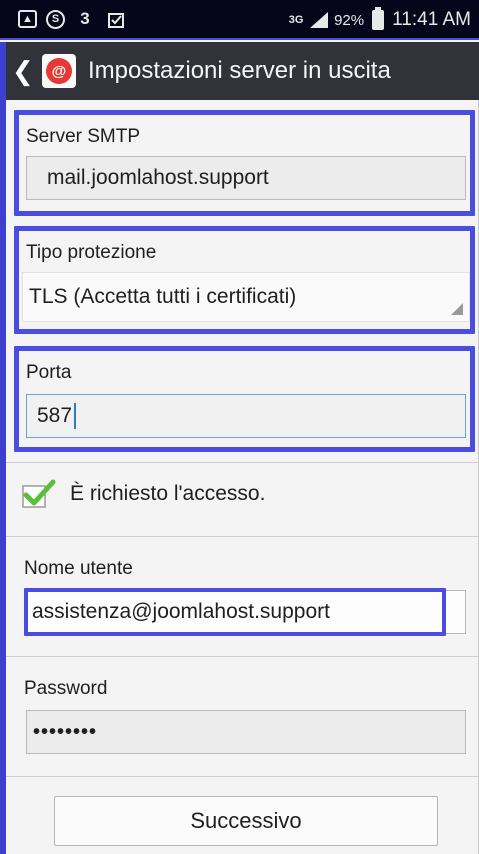 This screenshot has width=479, height=854. Describe the element at coordinates (181, 611) in the screenshot. I see `username-value: assistenza@joomlahost.support` at that location.